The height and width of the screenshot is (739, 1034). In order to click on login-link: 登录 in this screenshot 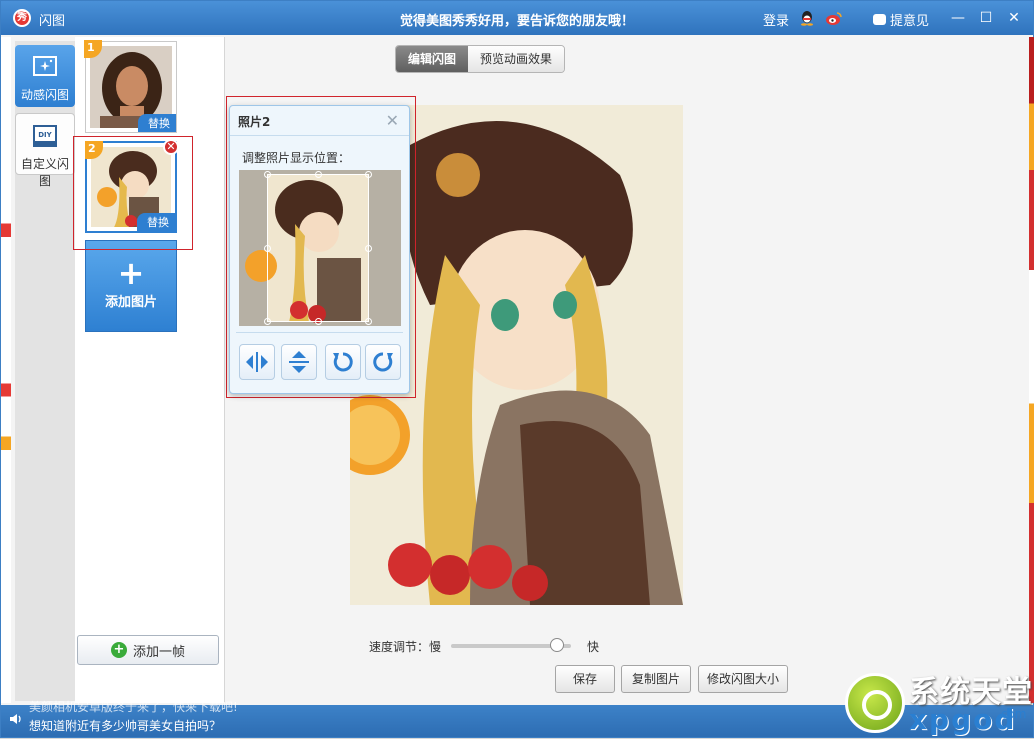, I will do `click(776, 19)`.